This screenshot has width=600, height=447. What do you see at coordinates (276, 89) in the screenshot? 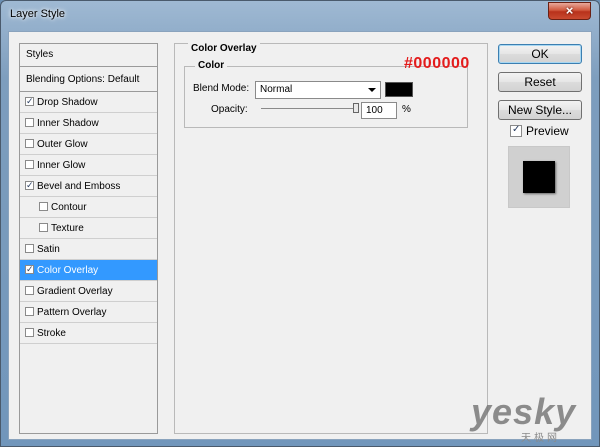
I see `blend-mode-value: Normal` at bounding box center [276, 89].